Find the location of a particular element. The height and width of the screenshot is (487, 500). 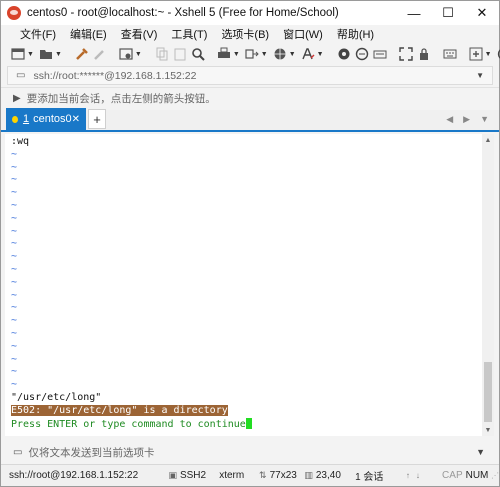

scroll-up-icon: ▲ is located at coordinates (488, 140).